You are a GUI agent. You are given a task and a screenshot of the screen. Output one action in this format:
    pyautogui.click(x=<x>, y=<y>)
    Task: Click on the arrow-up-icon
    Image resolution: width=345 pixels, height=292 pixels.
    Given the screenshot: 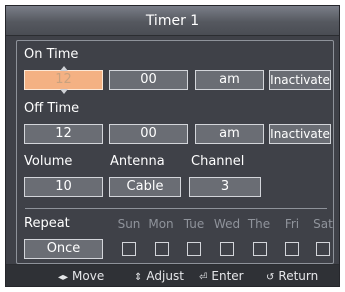 What is the action you would take?
    pyautogui.click(x=63, y=68)
    